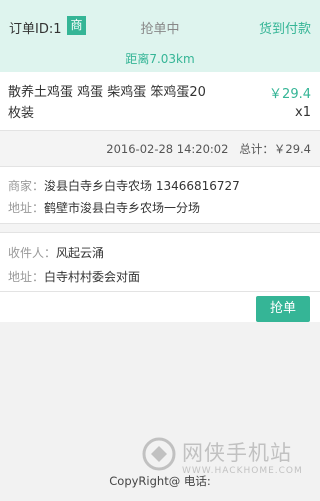  What do you see at coordinates (32, 253) in the screenshot?
I see `receiver-label: 收件人：` at bounding box center [32, 253].